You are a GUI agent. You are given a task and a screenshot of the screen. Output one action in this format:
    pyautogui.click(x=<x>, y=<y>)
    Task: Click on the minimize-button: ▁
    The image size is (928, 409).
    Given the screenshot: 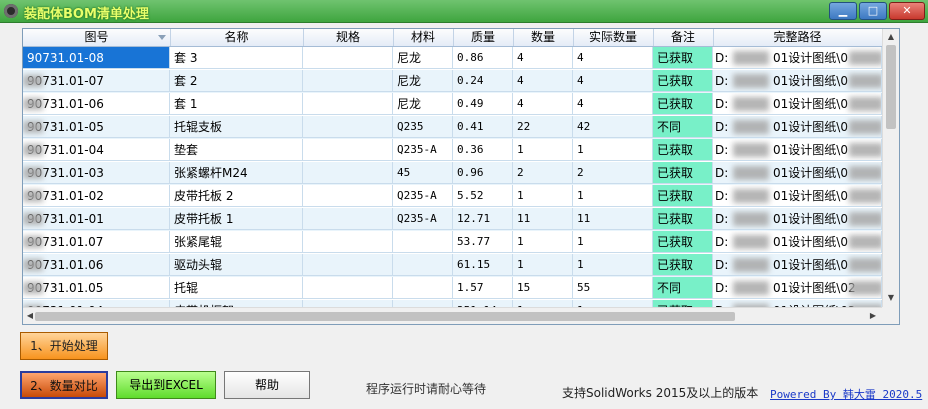 What is the action you would take?
    pyautogui.click(x=843, y=11)
    